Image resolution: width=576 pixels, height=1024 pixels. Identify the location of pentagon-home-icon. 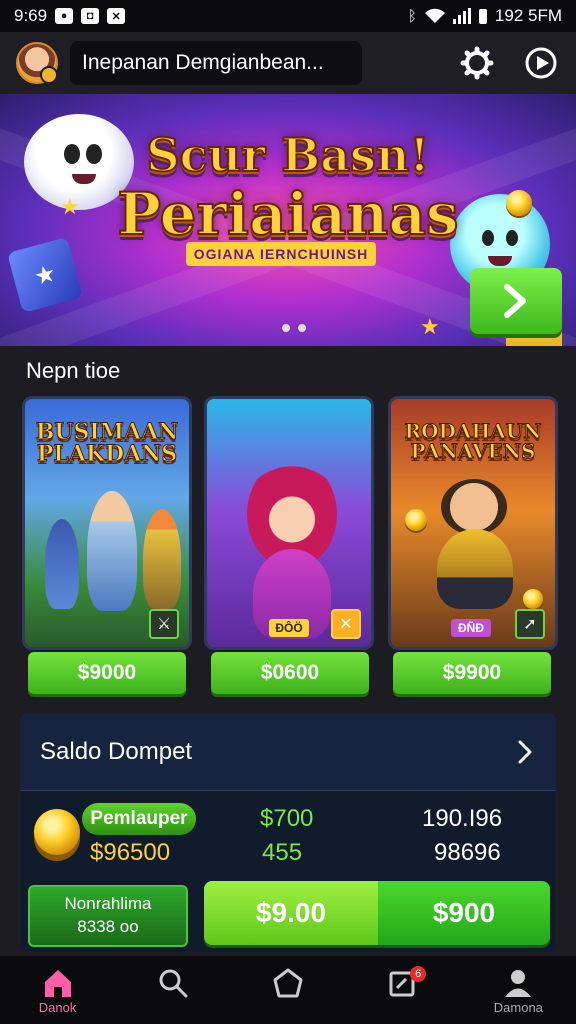
(288, 983).